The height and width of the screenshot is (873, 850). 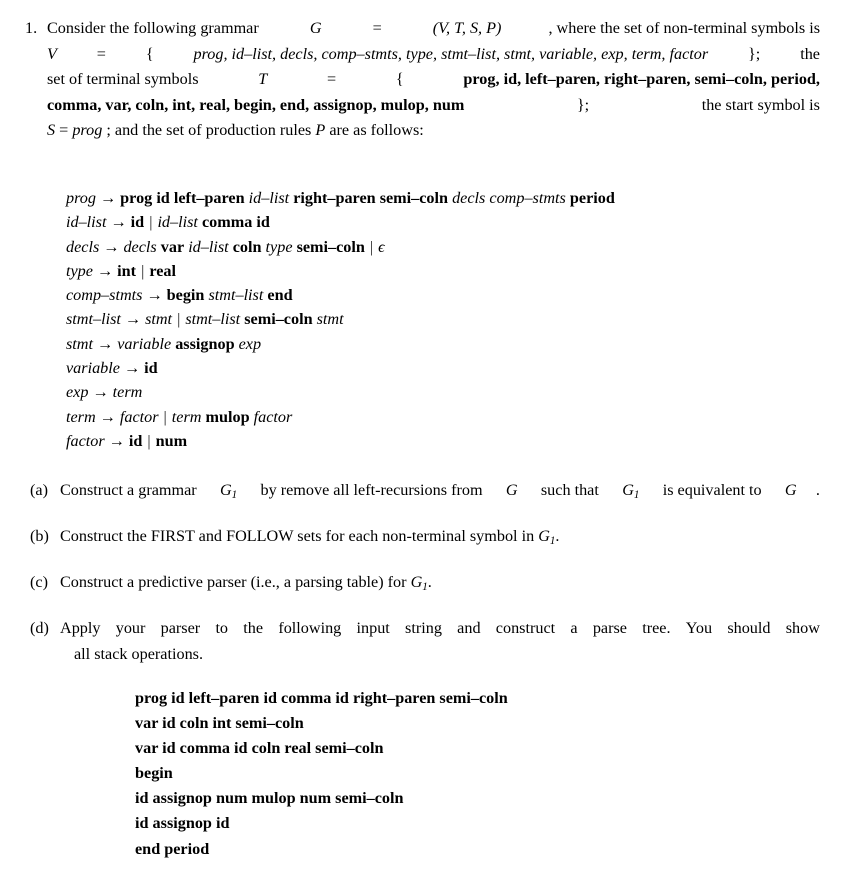 What do you see at coordinates (130, 490) in the screenshot?
I see `part-a-lead: Construct a grammar` at bounding box center [130, 490].